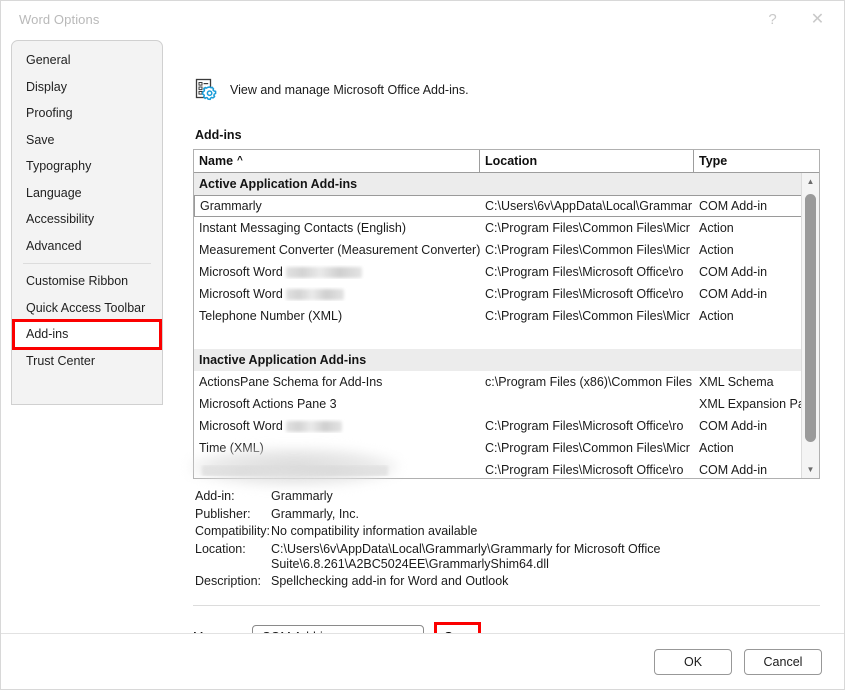 The width and height of the screenshot is (845, 690). I want to click on group-header-active: Active Application Add-ins, so click(506, 184).